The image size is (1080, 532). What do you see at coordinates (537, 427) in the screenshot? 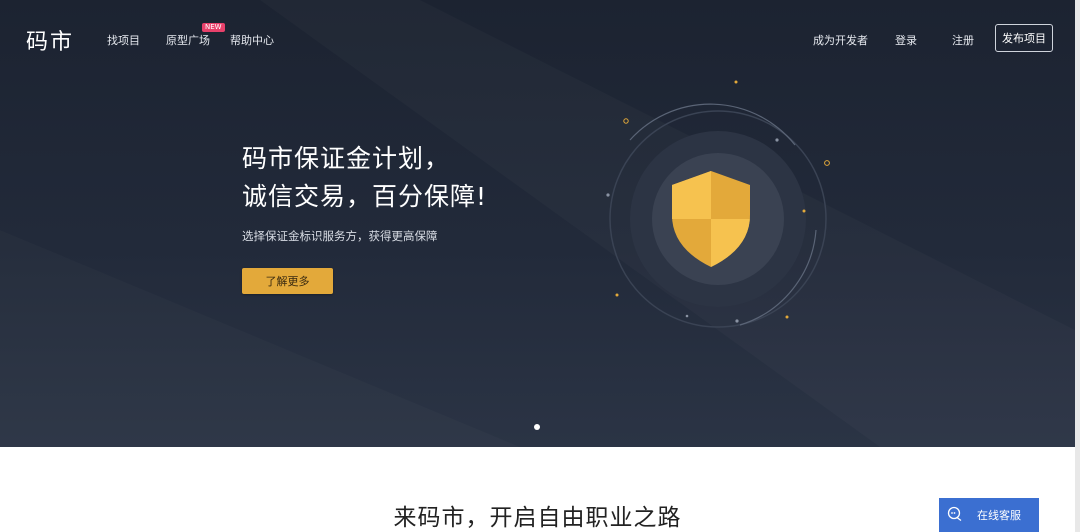
I see `carousel-dot` at bounding box center [537, 427].